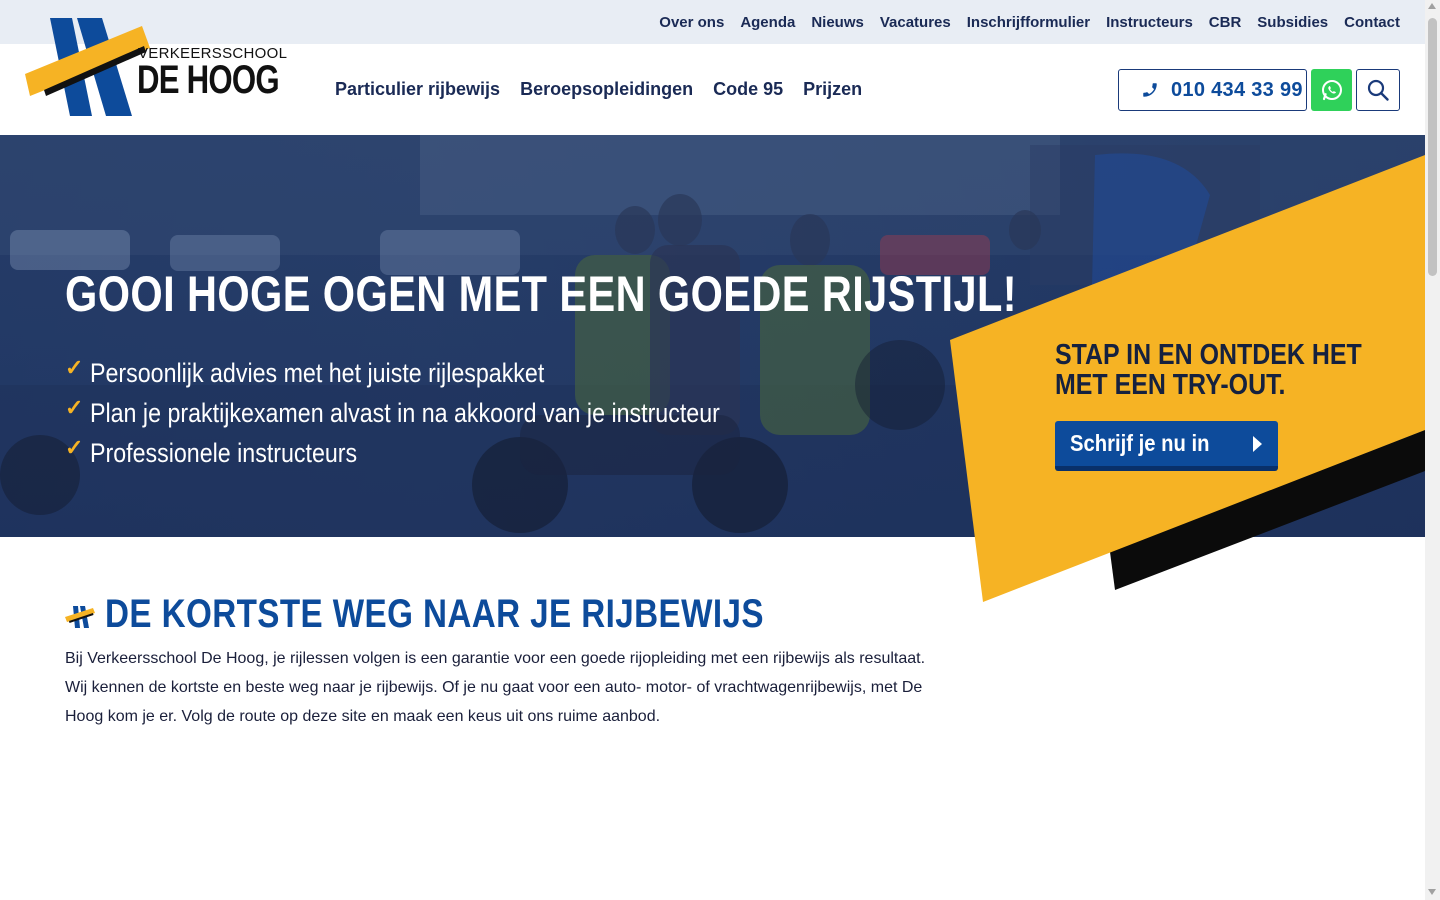 This screenshot has width=1440, height=900. I want to click on cta-title-line-1: STAP IN EN ONTDEK HET, so click(1208, 355).